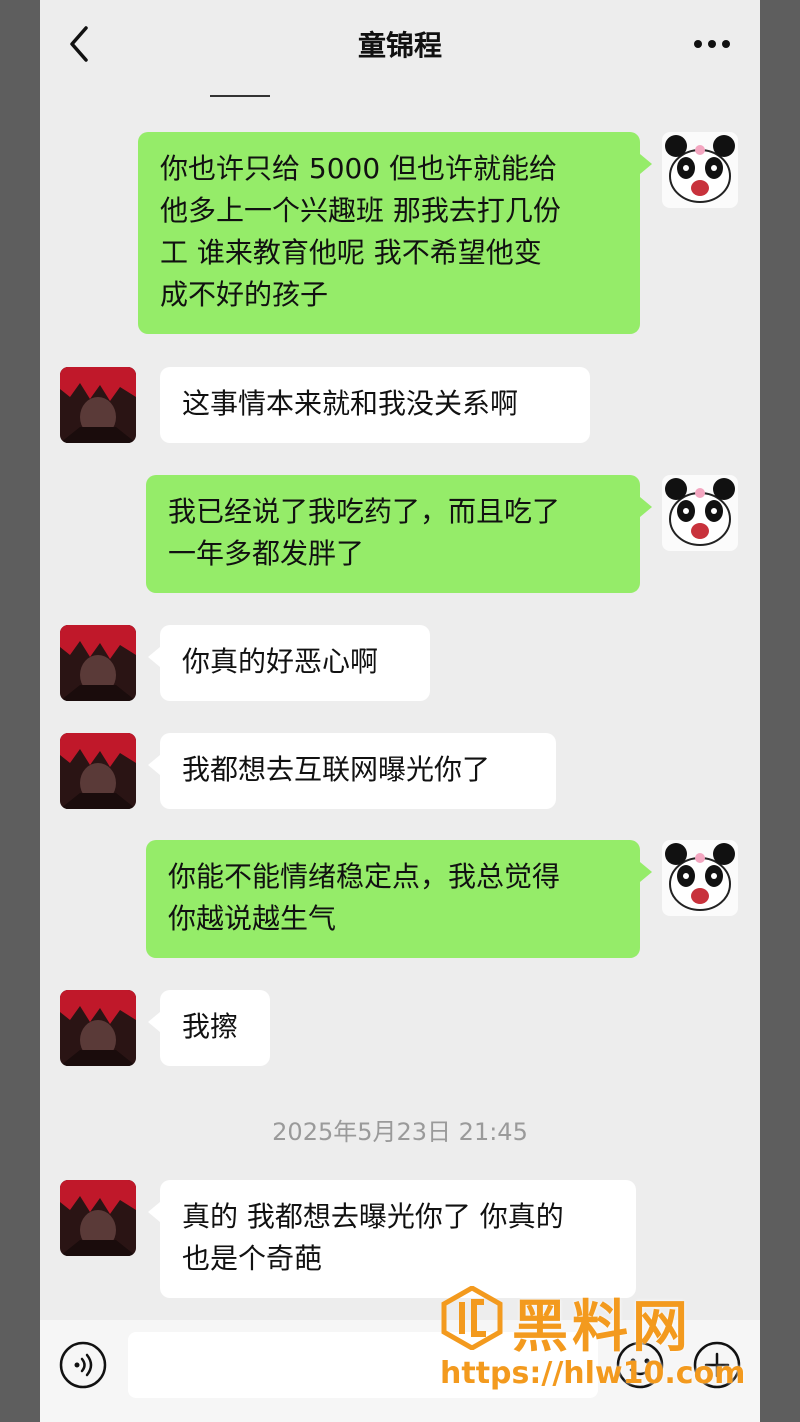 The width and height of the screenshot is (800, 1422). I want to click on navigation-bar: 童锦程, so click(400, 45).